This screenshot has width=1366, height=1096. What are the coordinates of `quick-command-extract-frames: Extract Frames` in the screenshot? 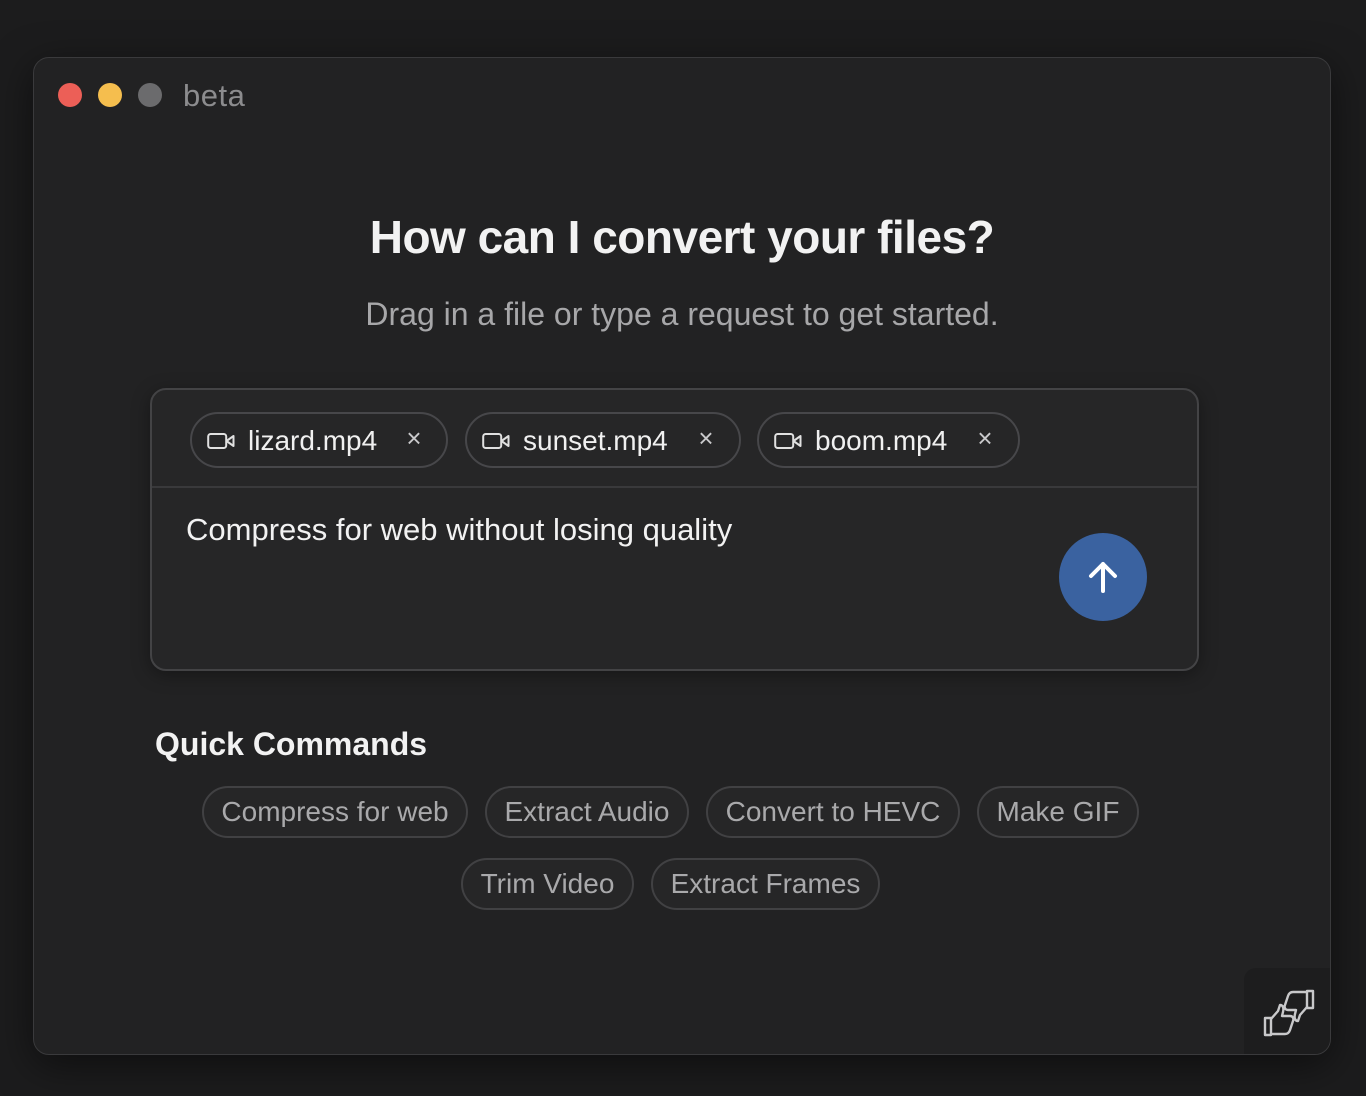 It's located at (765, 884).